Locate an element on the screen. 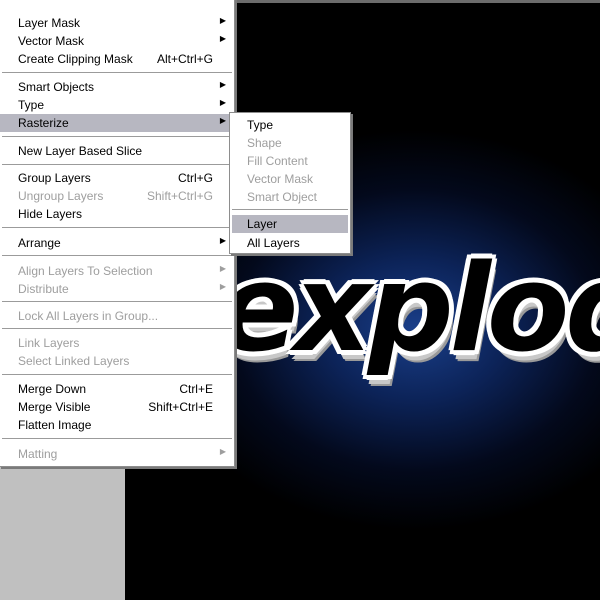 The width and height of the screenshot is (600, 600). menu-item-label: Flatten Image is located at coordinates (55, 425).